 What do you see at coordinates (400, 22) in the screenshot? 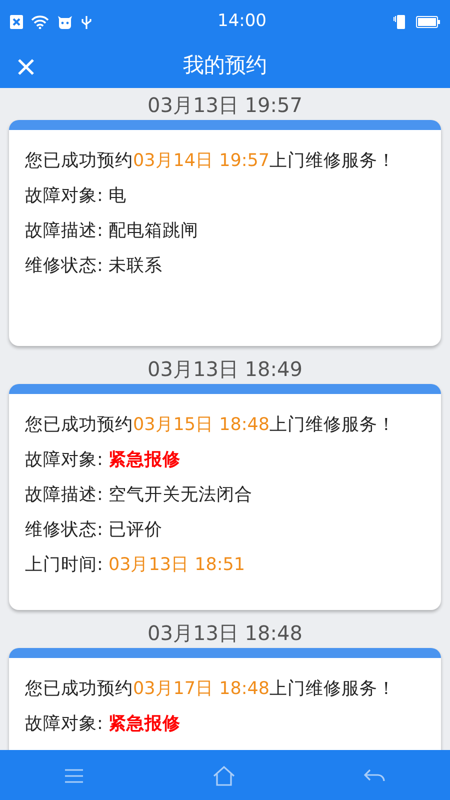
I see `vibrate-icon` at bounding box center [400, 22].